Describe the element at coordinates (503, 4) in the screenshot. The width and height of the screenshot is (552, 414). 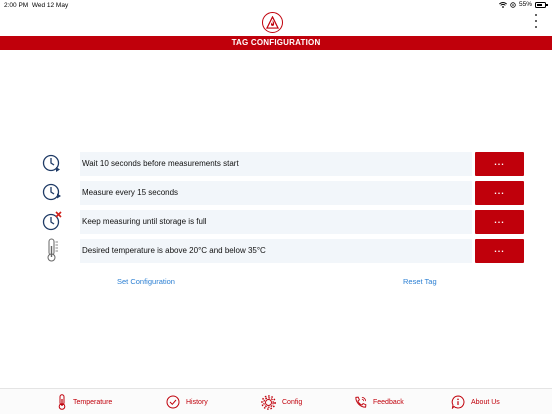
I see `wifi-icon` at that location.